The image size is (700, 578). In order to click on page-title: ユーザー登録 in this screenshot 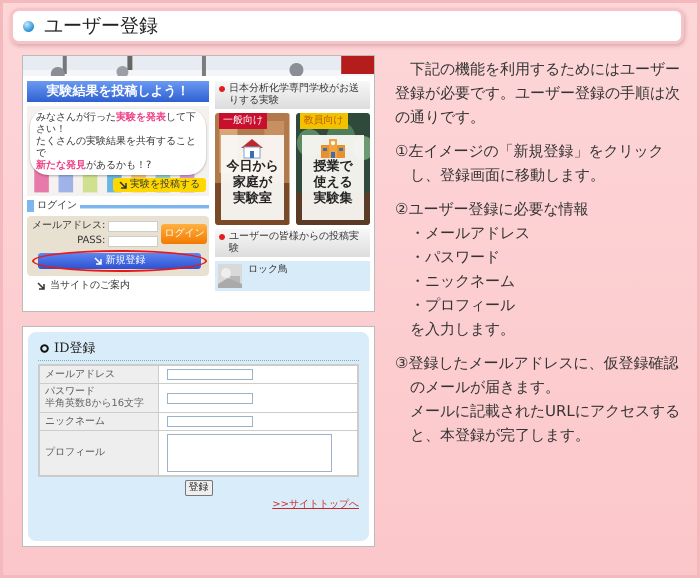, I will do `click(101, 26)`.